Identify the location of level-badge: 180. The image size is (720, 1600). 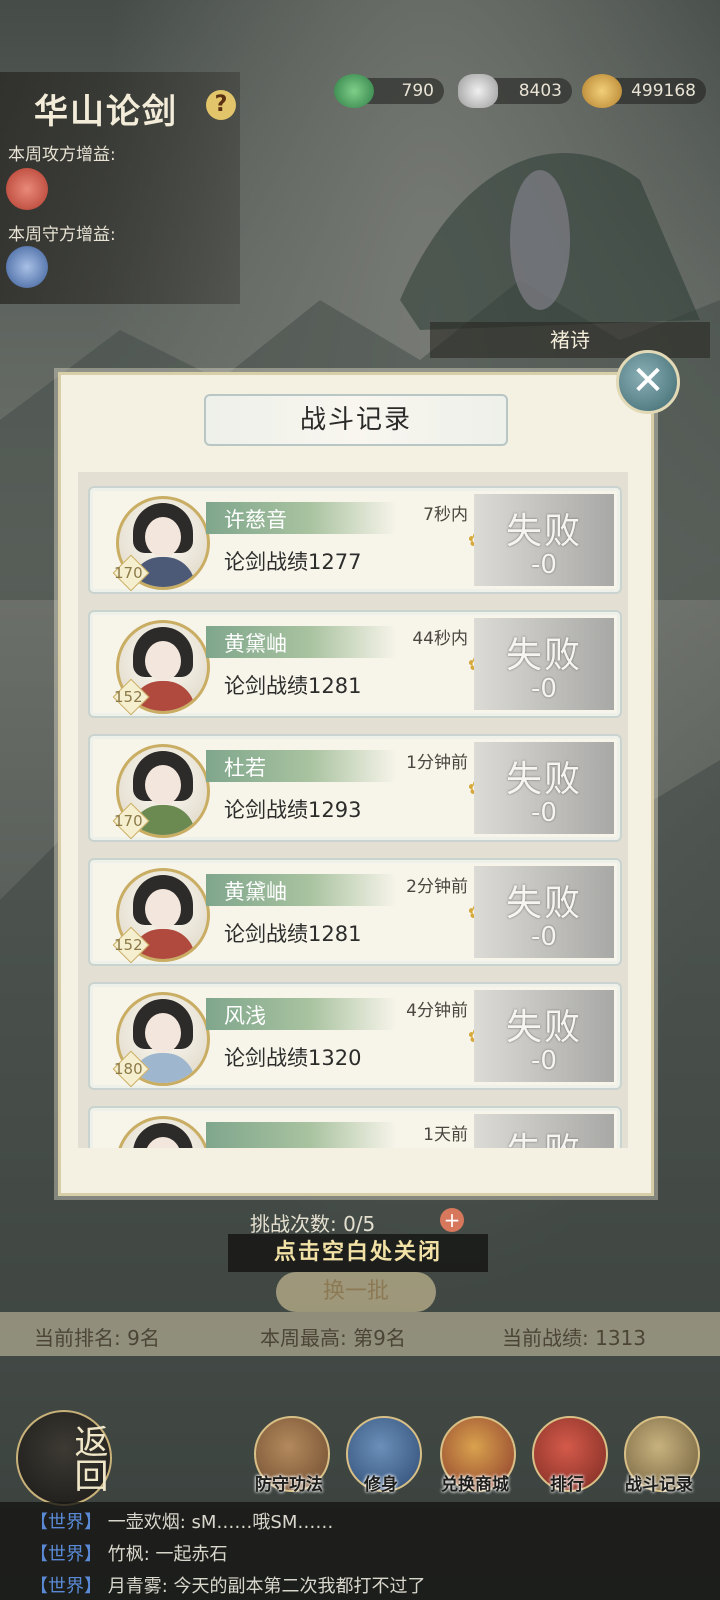
(128, 1069).